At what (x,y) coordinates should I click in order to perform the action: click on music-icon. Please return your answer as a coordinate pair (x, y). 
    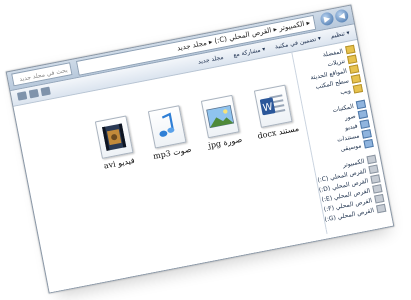
    Looking at the image, I should click on (368, 143).